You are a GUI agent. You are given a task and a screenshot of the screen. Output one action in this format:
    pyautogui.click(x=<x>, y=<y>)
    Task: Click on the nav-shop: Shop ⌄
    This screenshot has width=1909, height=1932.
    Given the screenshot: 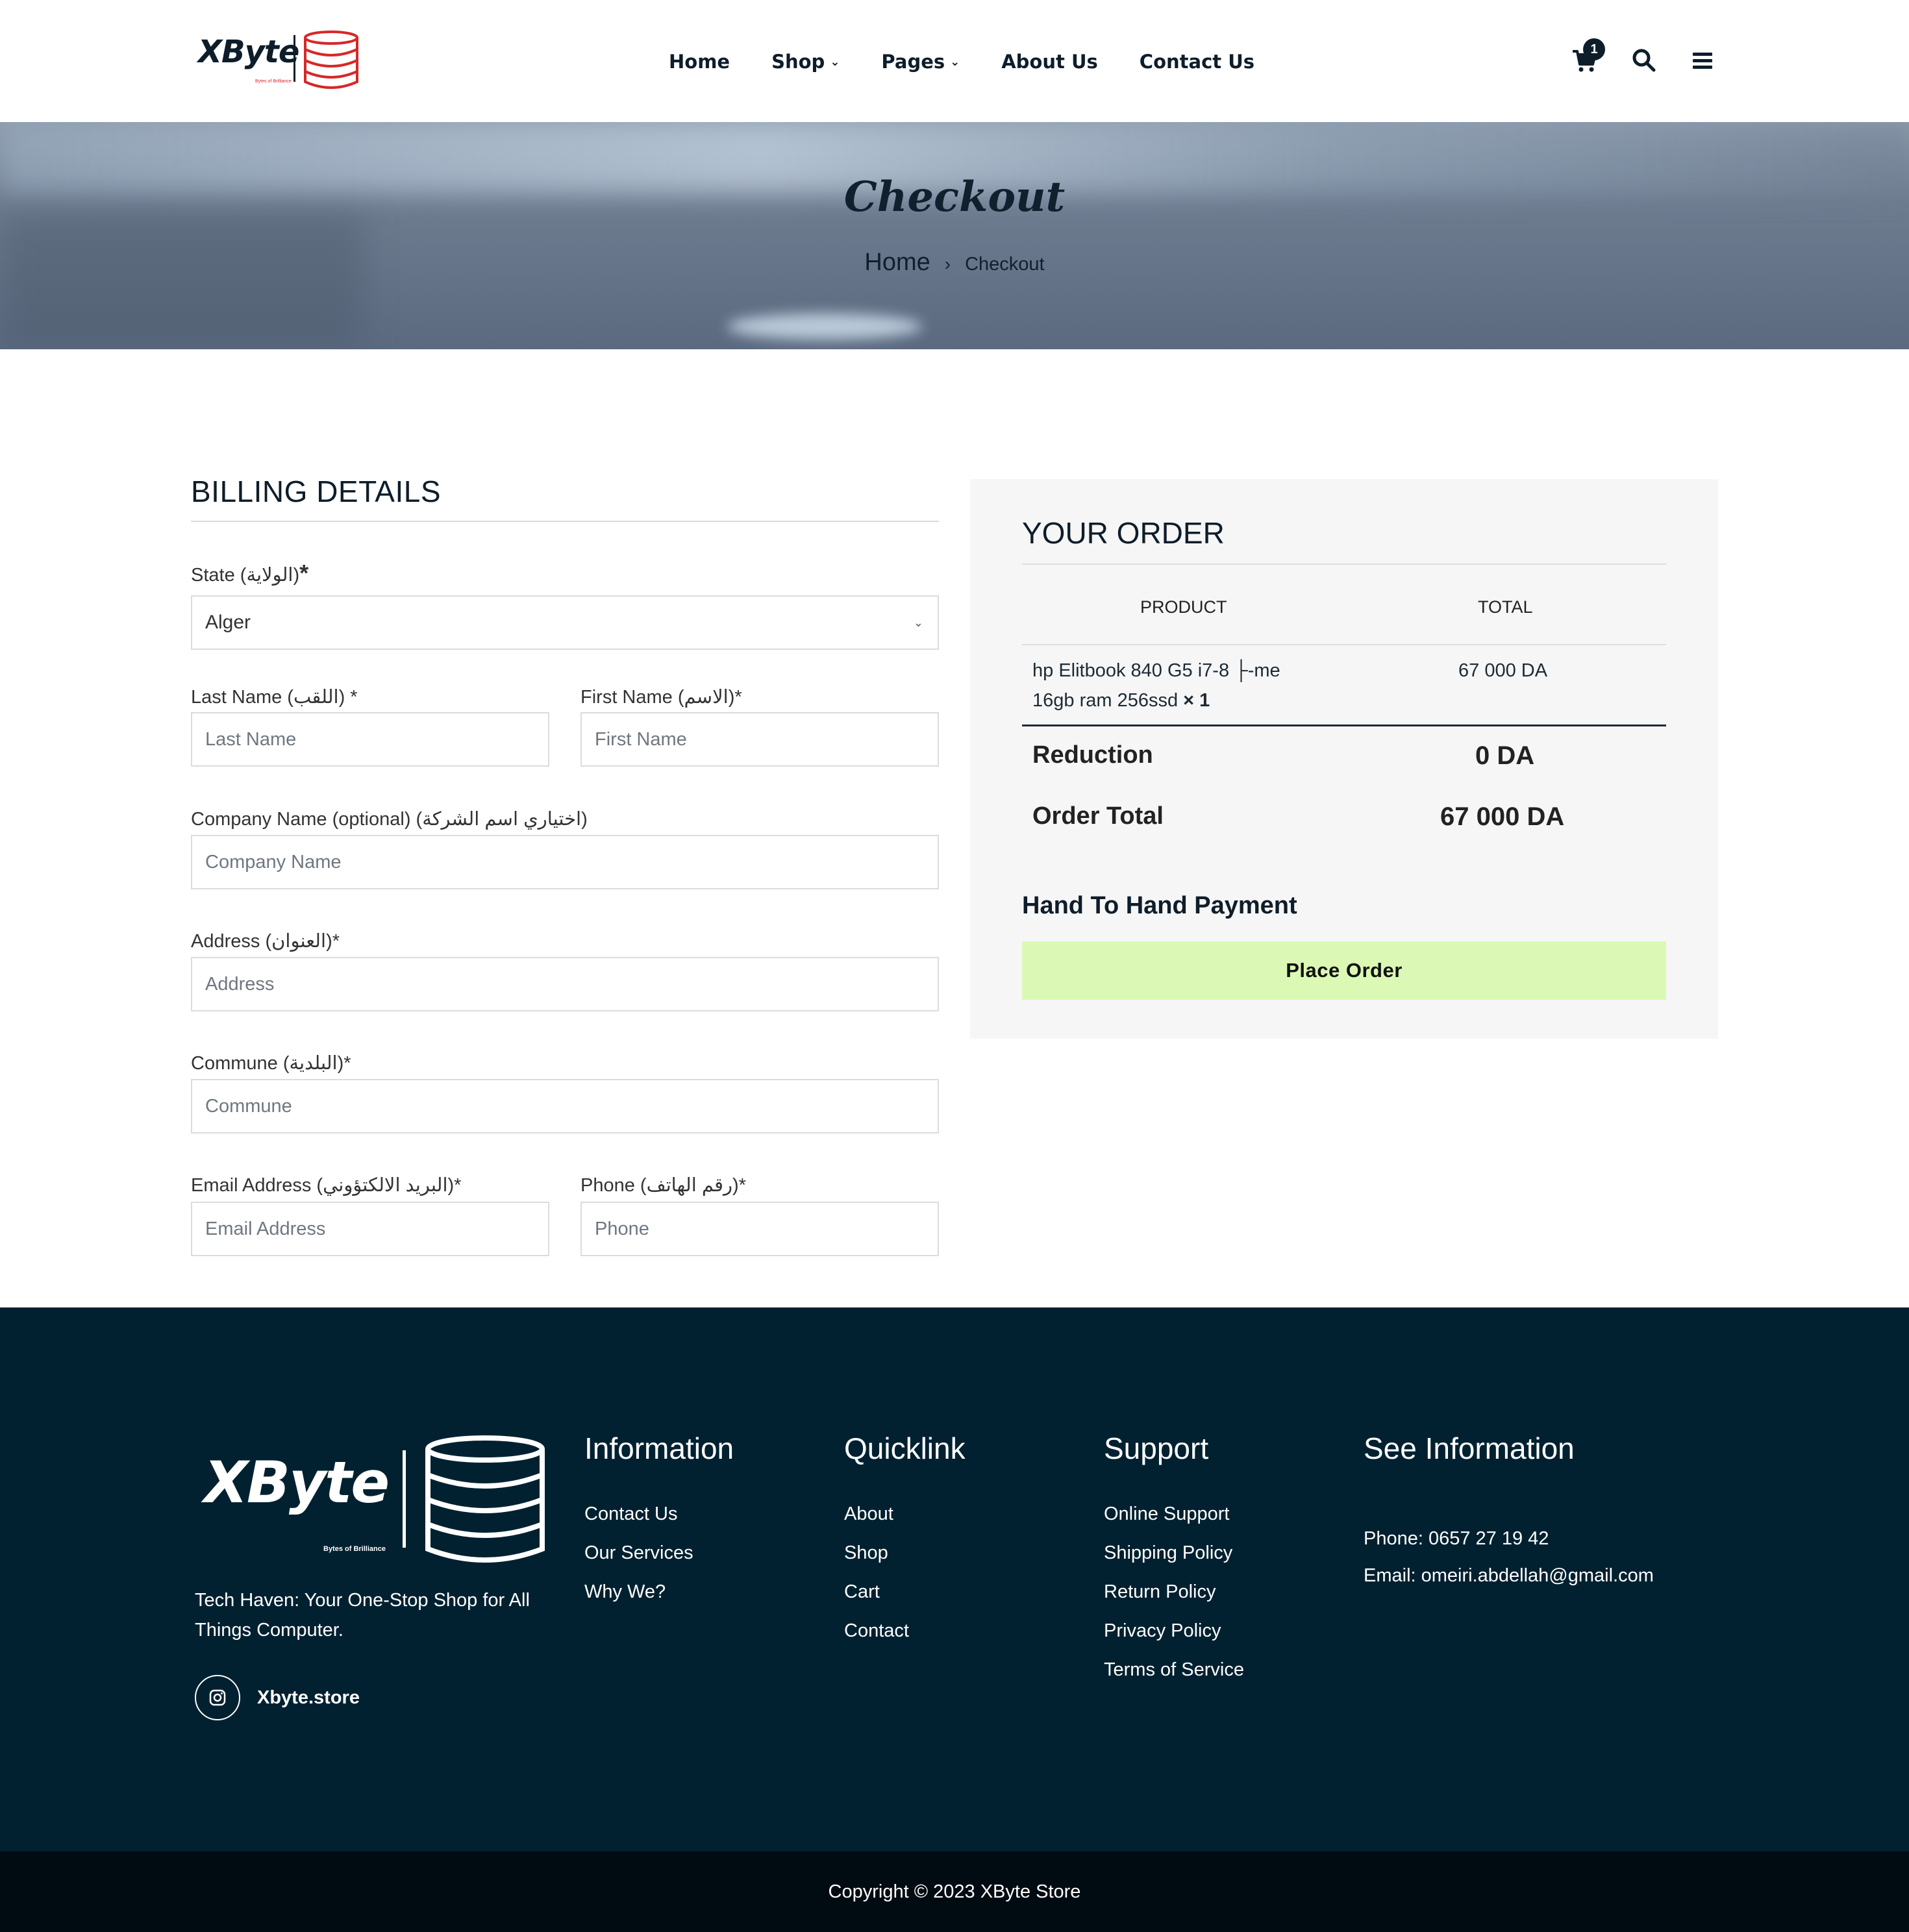 What is the action you would take?
    pyautogui.click(x=805, y=61)
    